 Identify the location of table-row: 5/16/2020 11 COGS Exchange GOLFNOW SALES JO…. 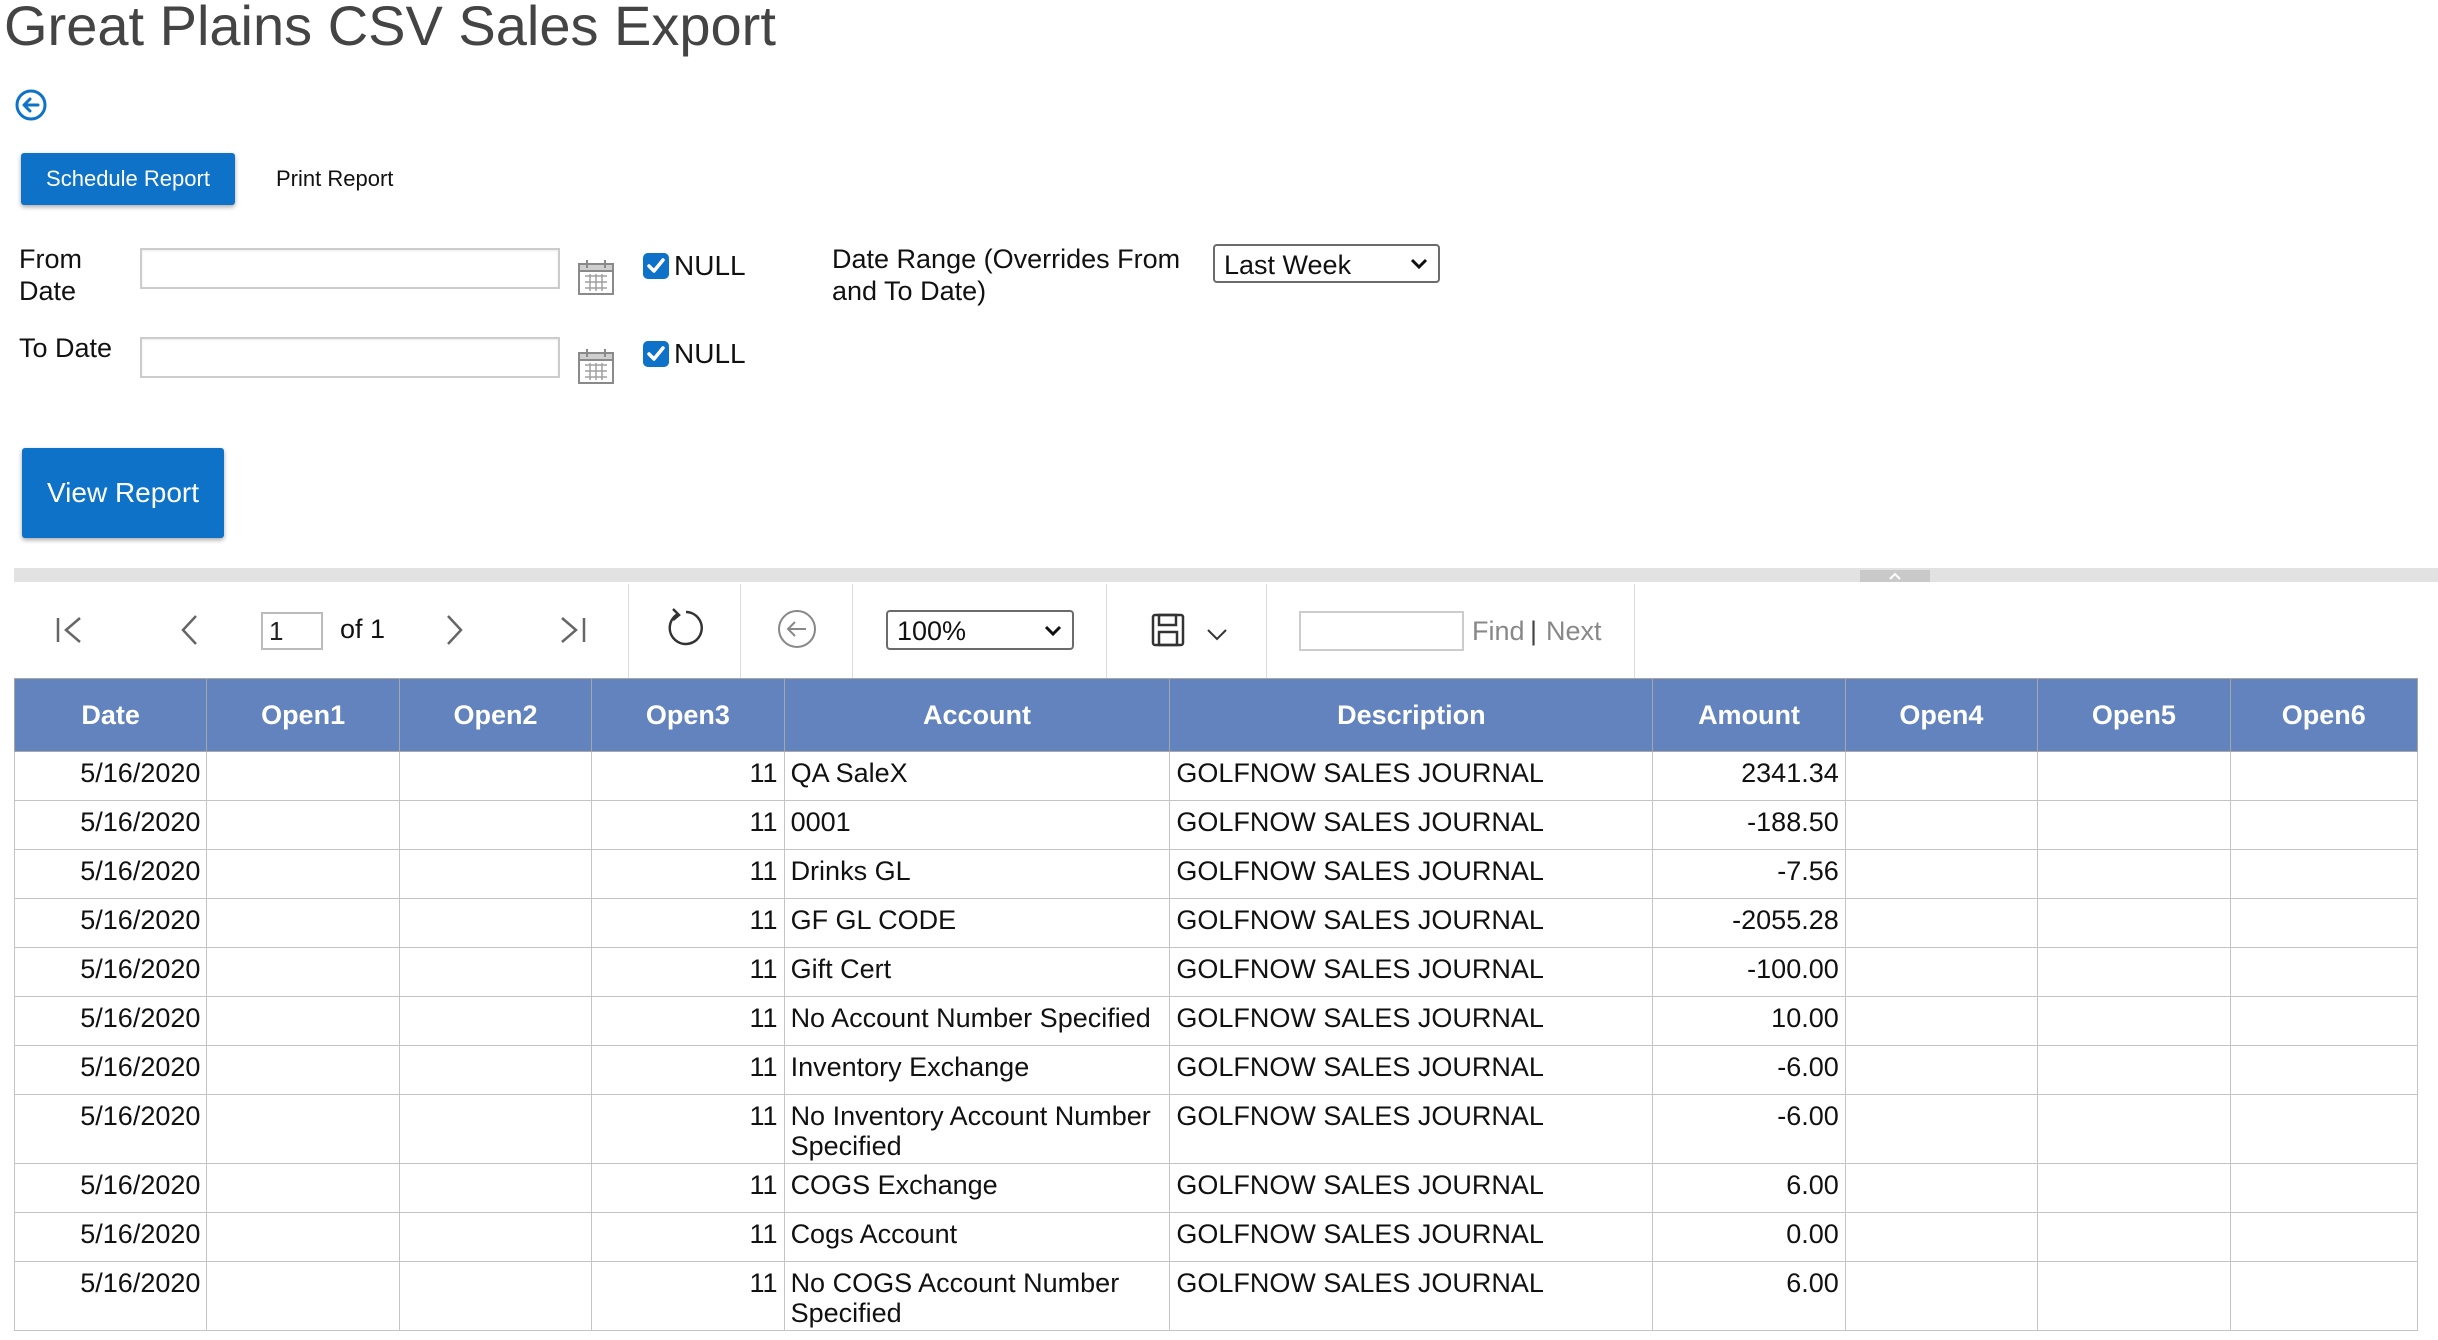
(1216, 1188).